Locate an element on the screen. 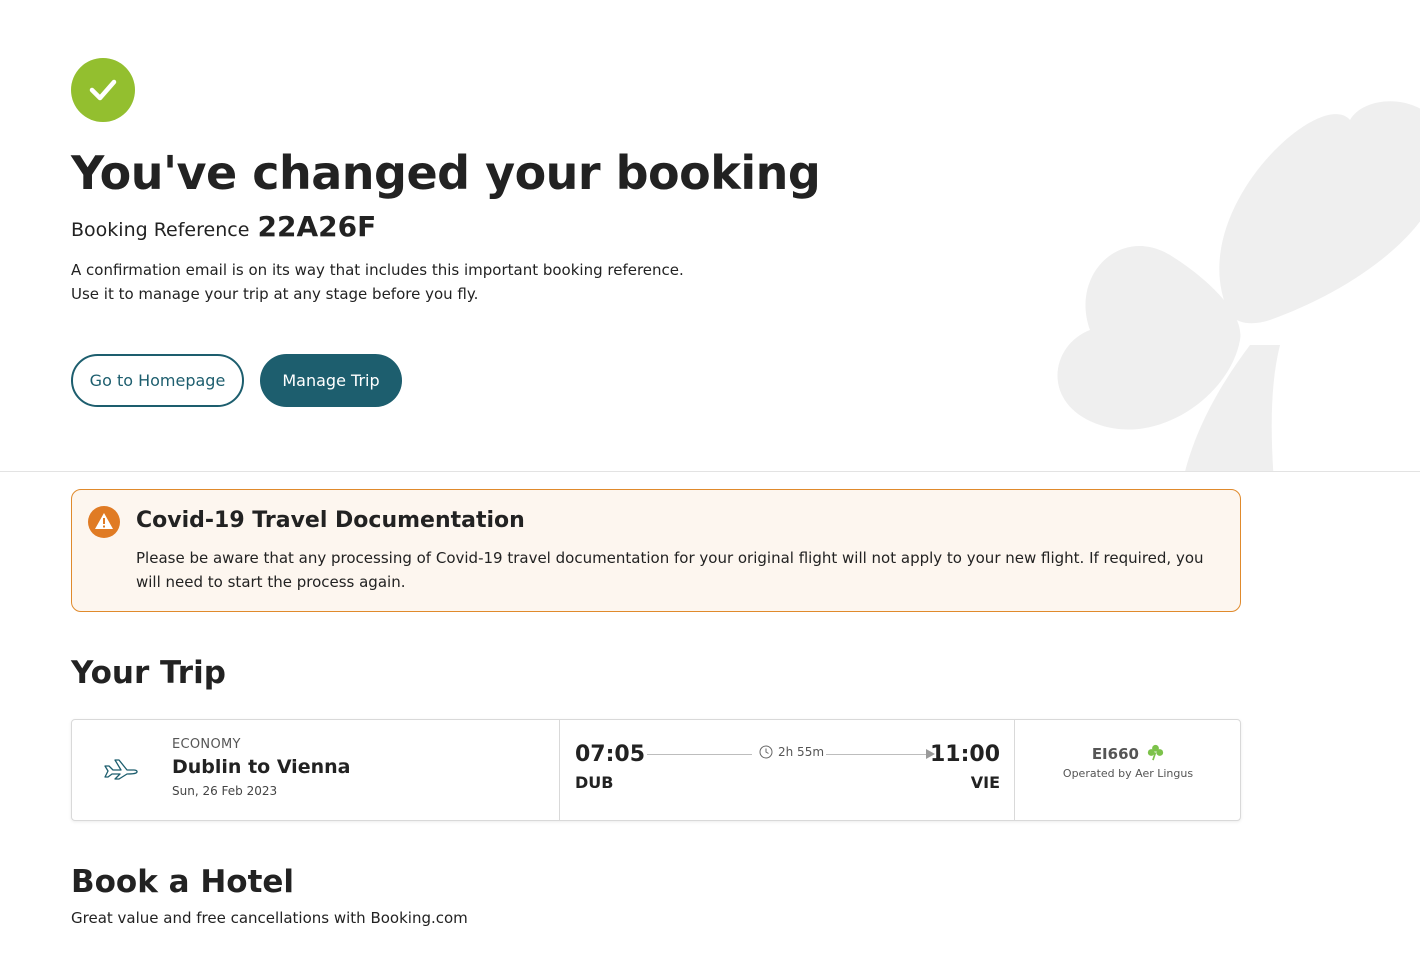 Image resolution: width=1420 pixels, height=979 pixels. success-badge is located at coordinates (103, 90).